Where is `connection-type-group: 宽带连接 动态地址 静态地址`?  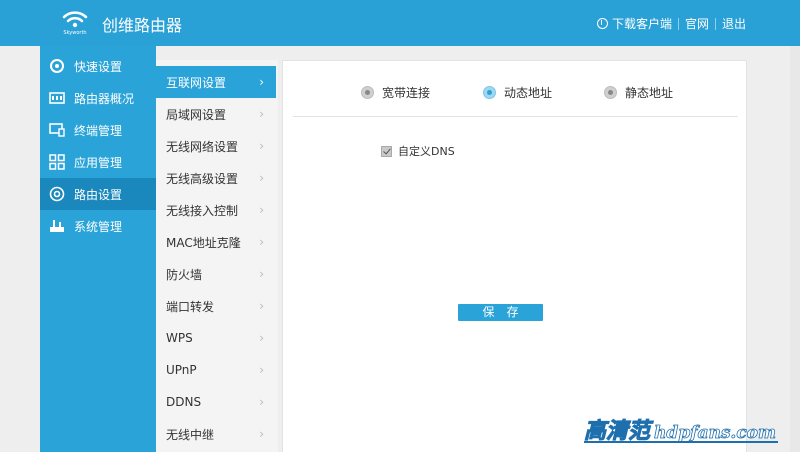 connection-type-group: 宽带连接 动态地址 静态地址 is located at coordinates (515, 89).